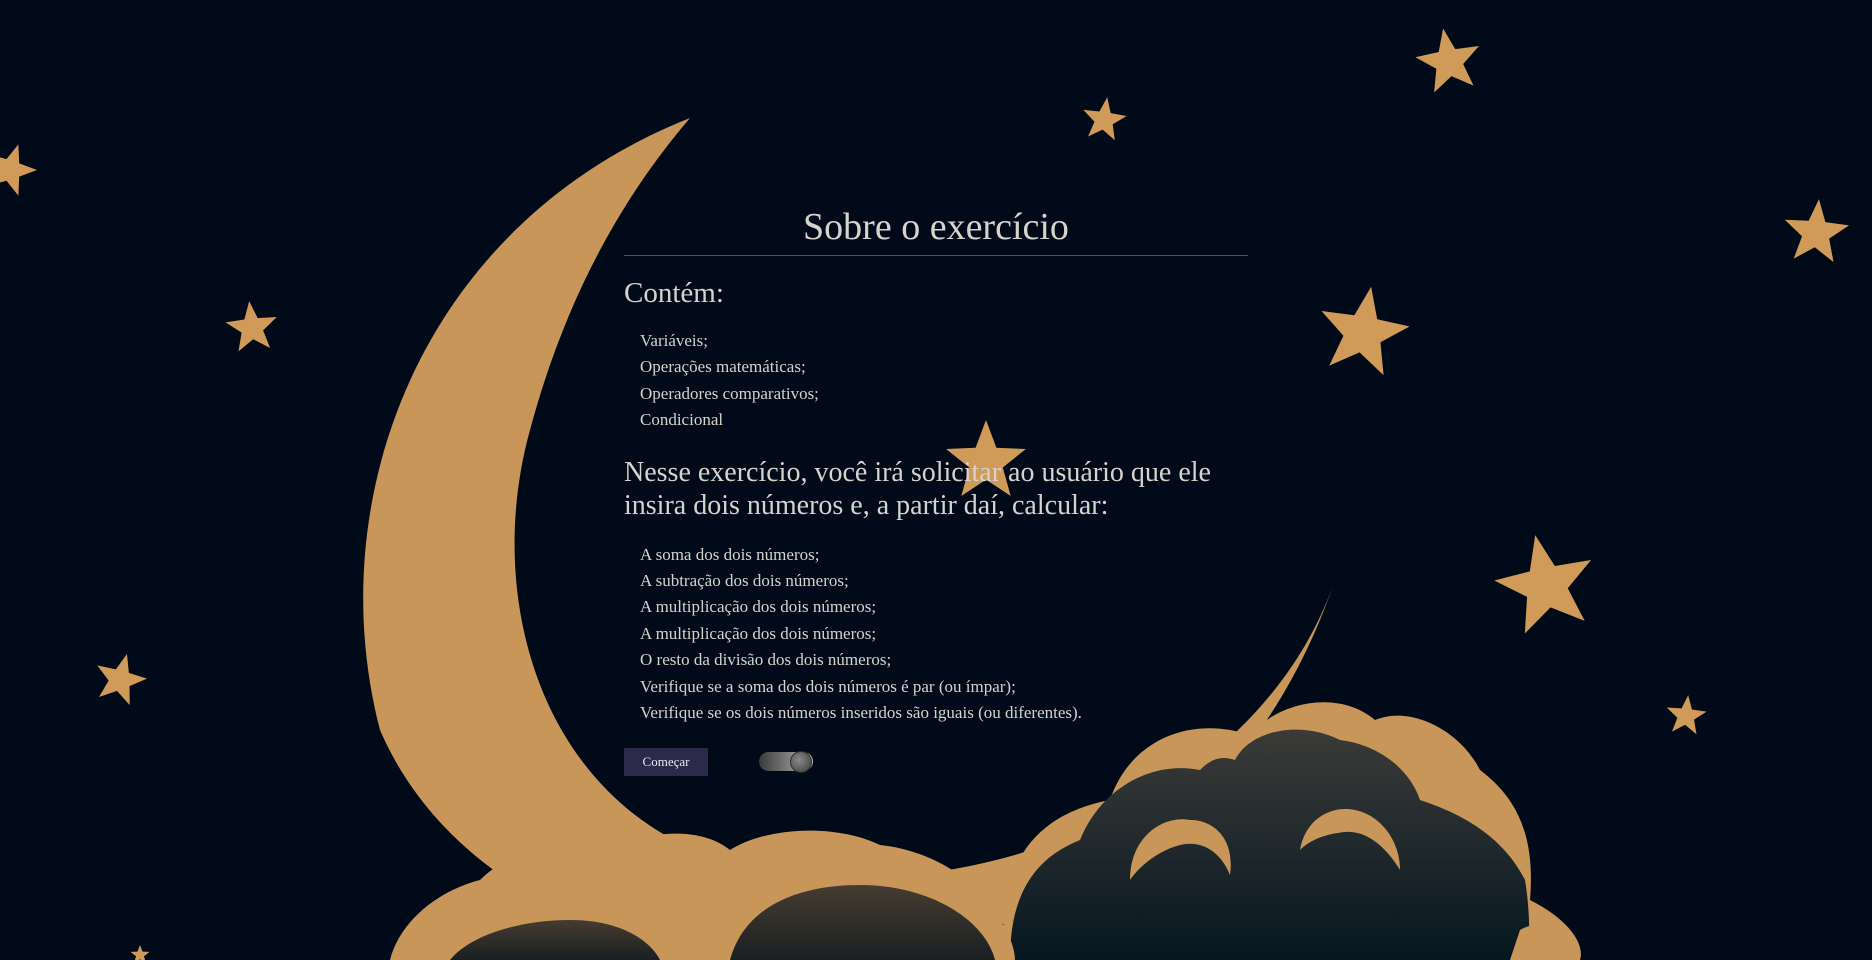 The image size is (1872, 960). I want to click on start-button: Começar, so click(666, 762).